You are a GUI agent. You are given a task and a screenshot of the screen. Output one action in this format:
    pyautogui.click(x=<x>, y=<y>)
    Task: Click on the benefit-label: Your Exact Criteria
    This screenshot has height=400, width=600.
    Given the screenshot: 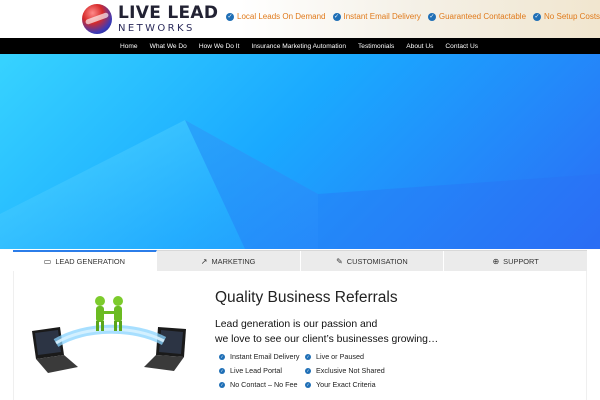 What is the action you would take?
    pyautogui.click(x=346, y=384)
    